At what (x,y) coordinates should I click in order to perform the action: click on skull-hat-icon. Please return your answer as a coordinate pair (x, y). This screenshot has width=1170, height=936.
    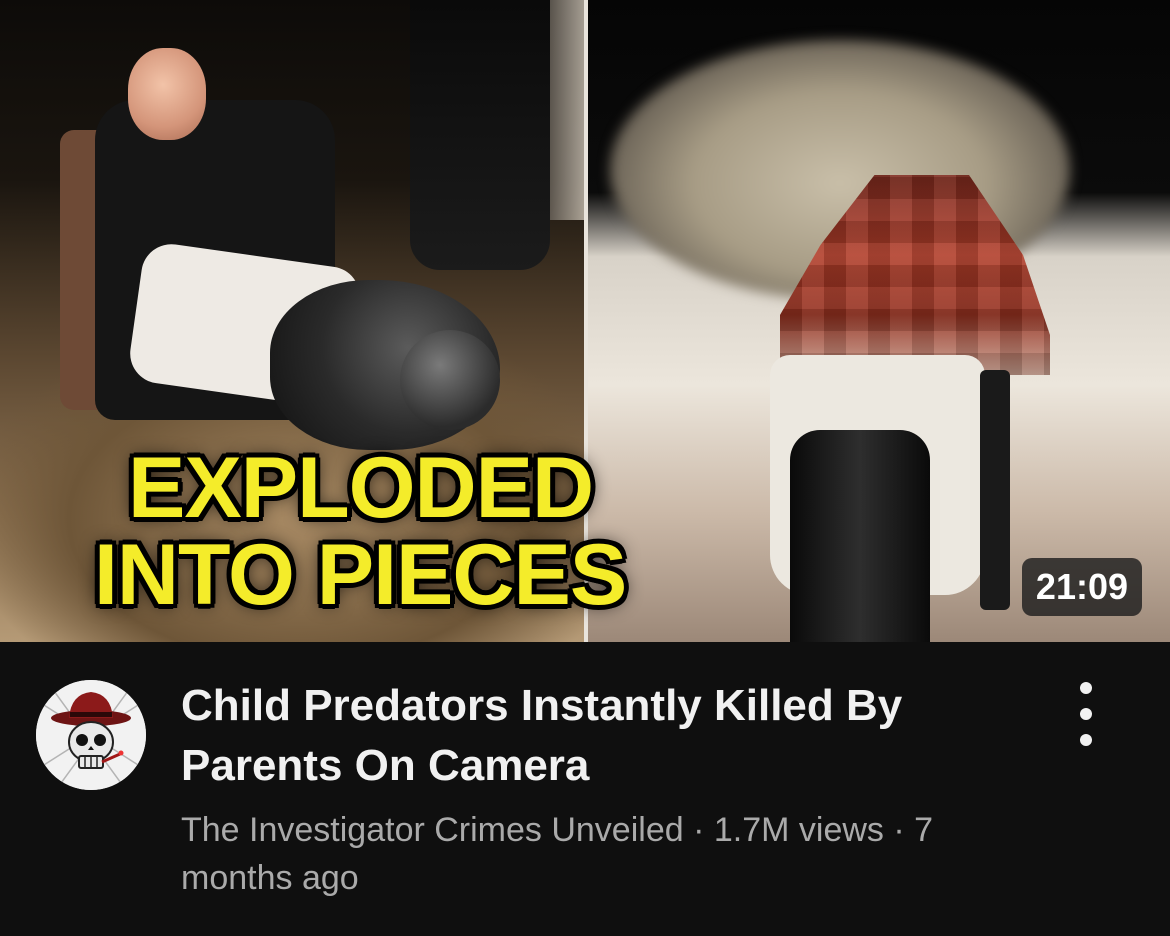
    Looking at the image, I should click on (91, 735).